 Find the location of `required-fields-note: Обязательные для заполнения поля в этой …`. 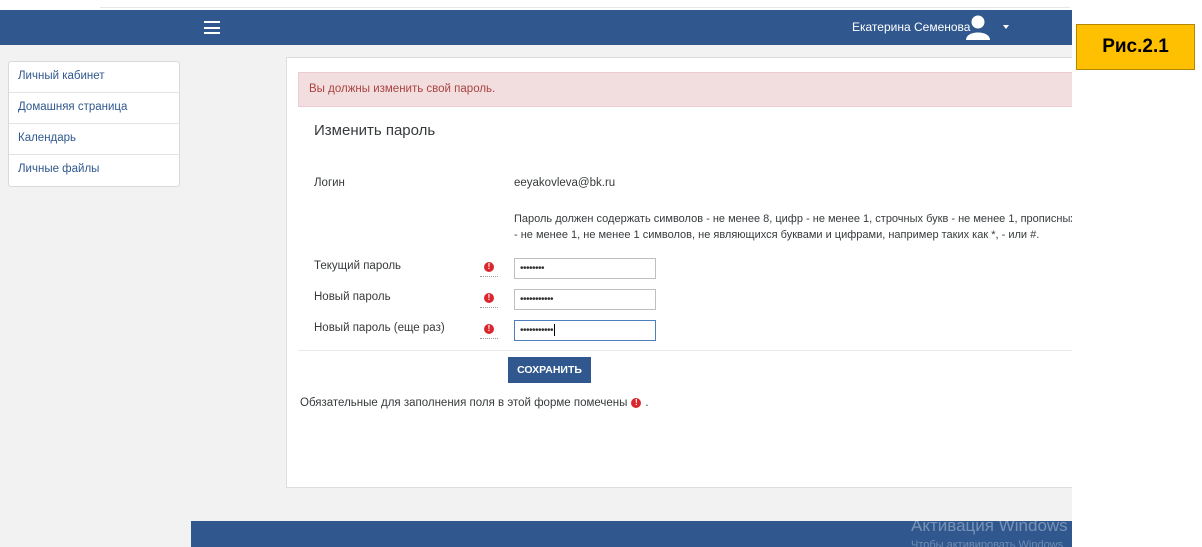

required-fields-note: Обязательные для заполнения поля в этой … is located at coordinates (474, 403).